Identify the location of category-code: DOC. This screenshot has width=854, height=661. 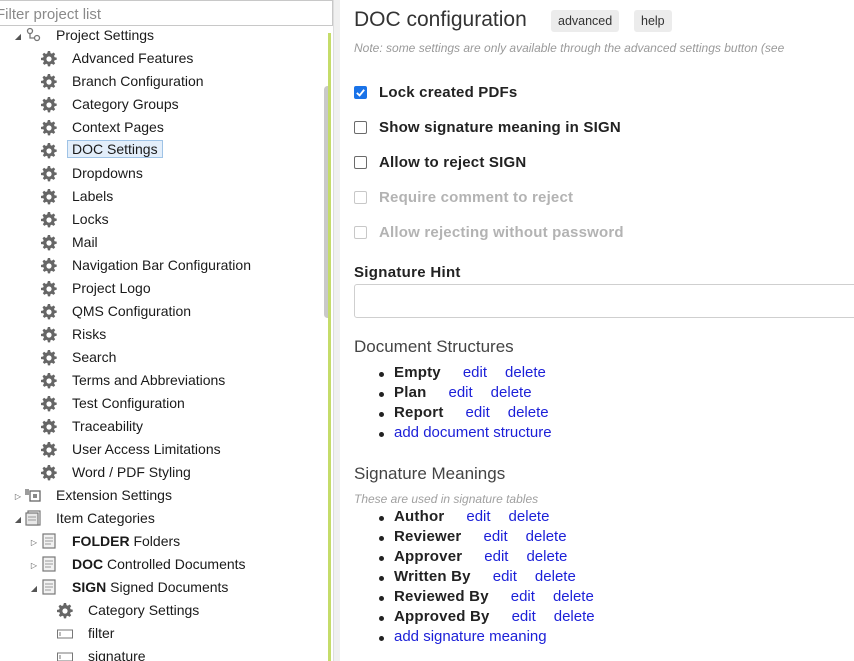
(88, 564).